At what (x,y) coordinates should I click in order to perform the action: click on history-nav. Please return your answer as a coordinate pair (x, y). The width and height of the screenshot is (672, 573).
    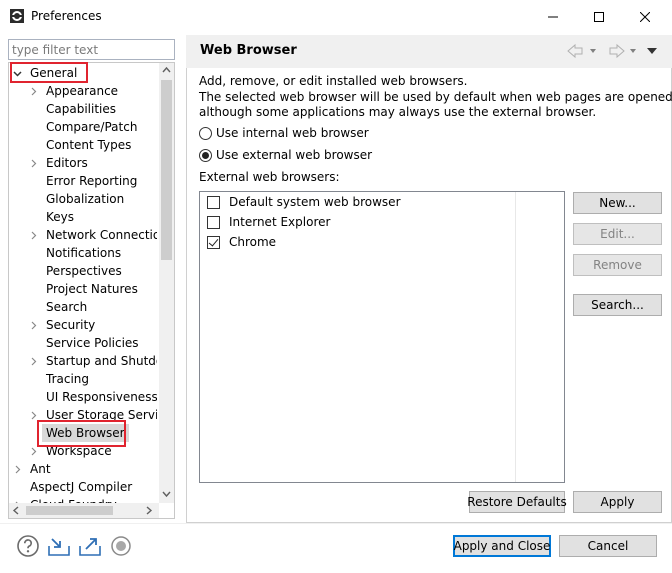
    Looking at the image, I should click on (614, 51).